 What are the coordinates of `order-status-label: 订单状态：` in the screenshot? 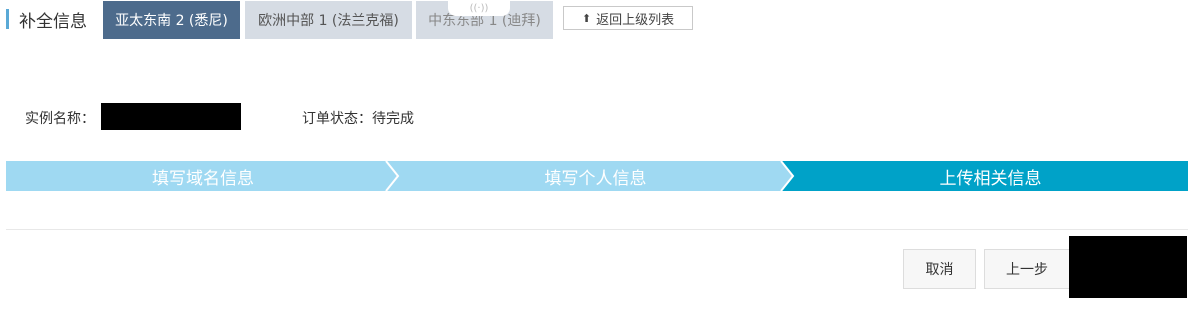 It's located at (337, 119).